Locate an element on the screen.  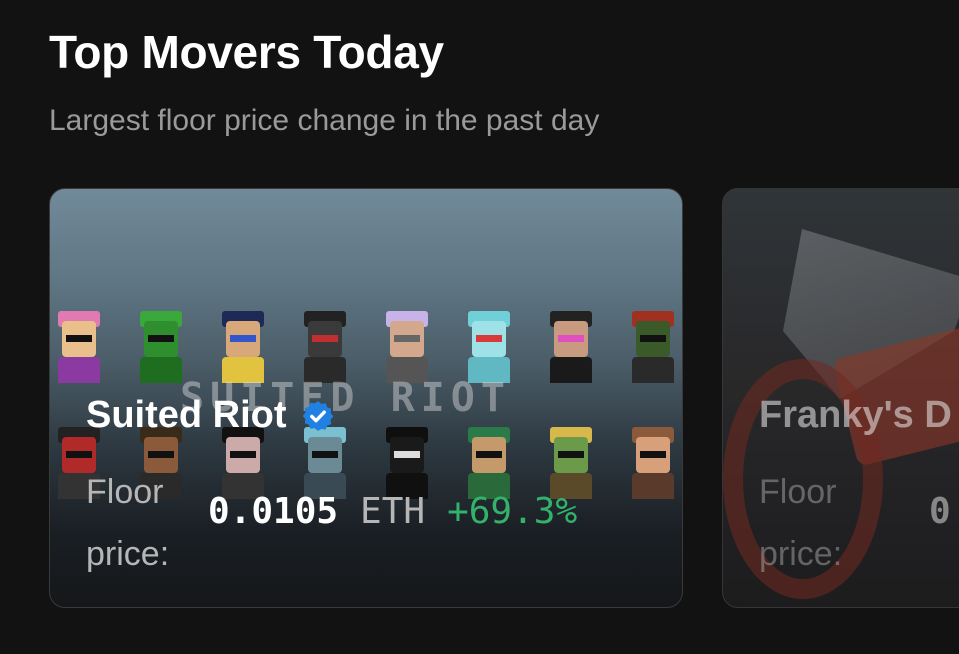
collection-name: Suited Riot is located at coordinates (210, 415).